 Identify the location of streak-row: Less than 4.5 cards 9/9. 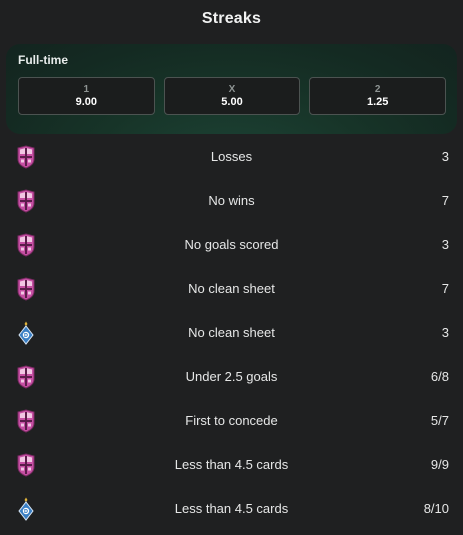
(231, 465).